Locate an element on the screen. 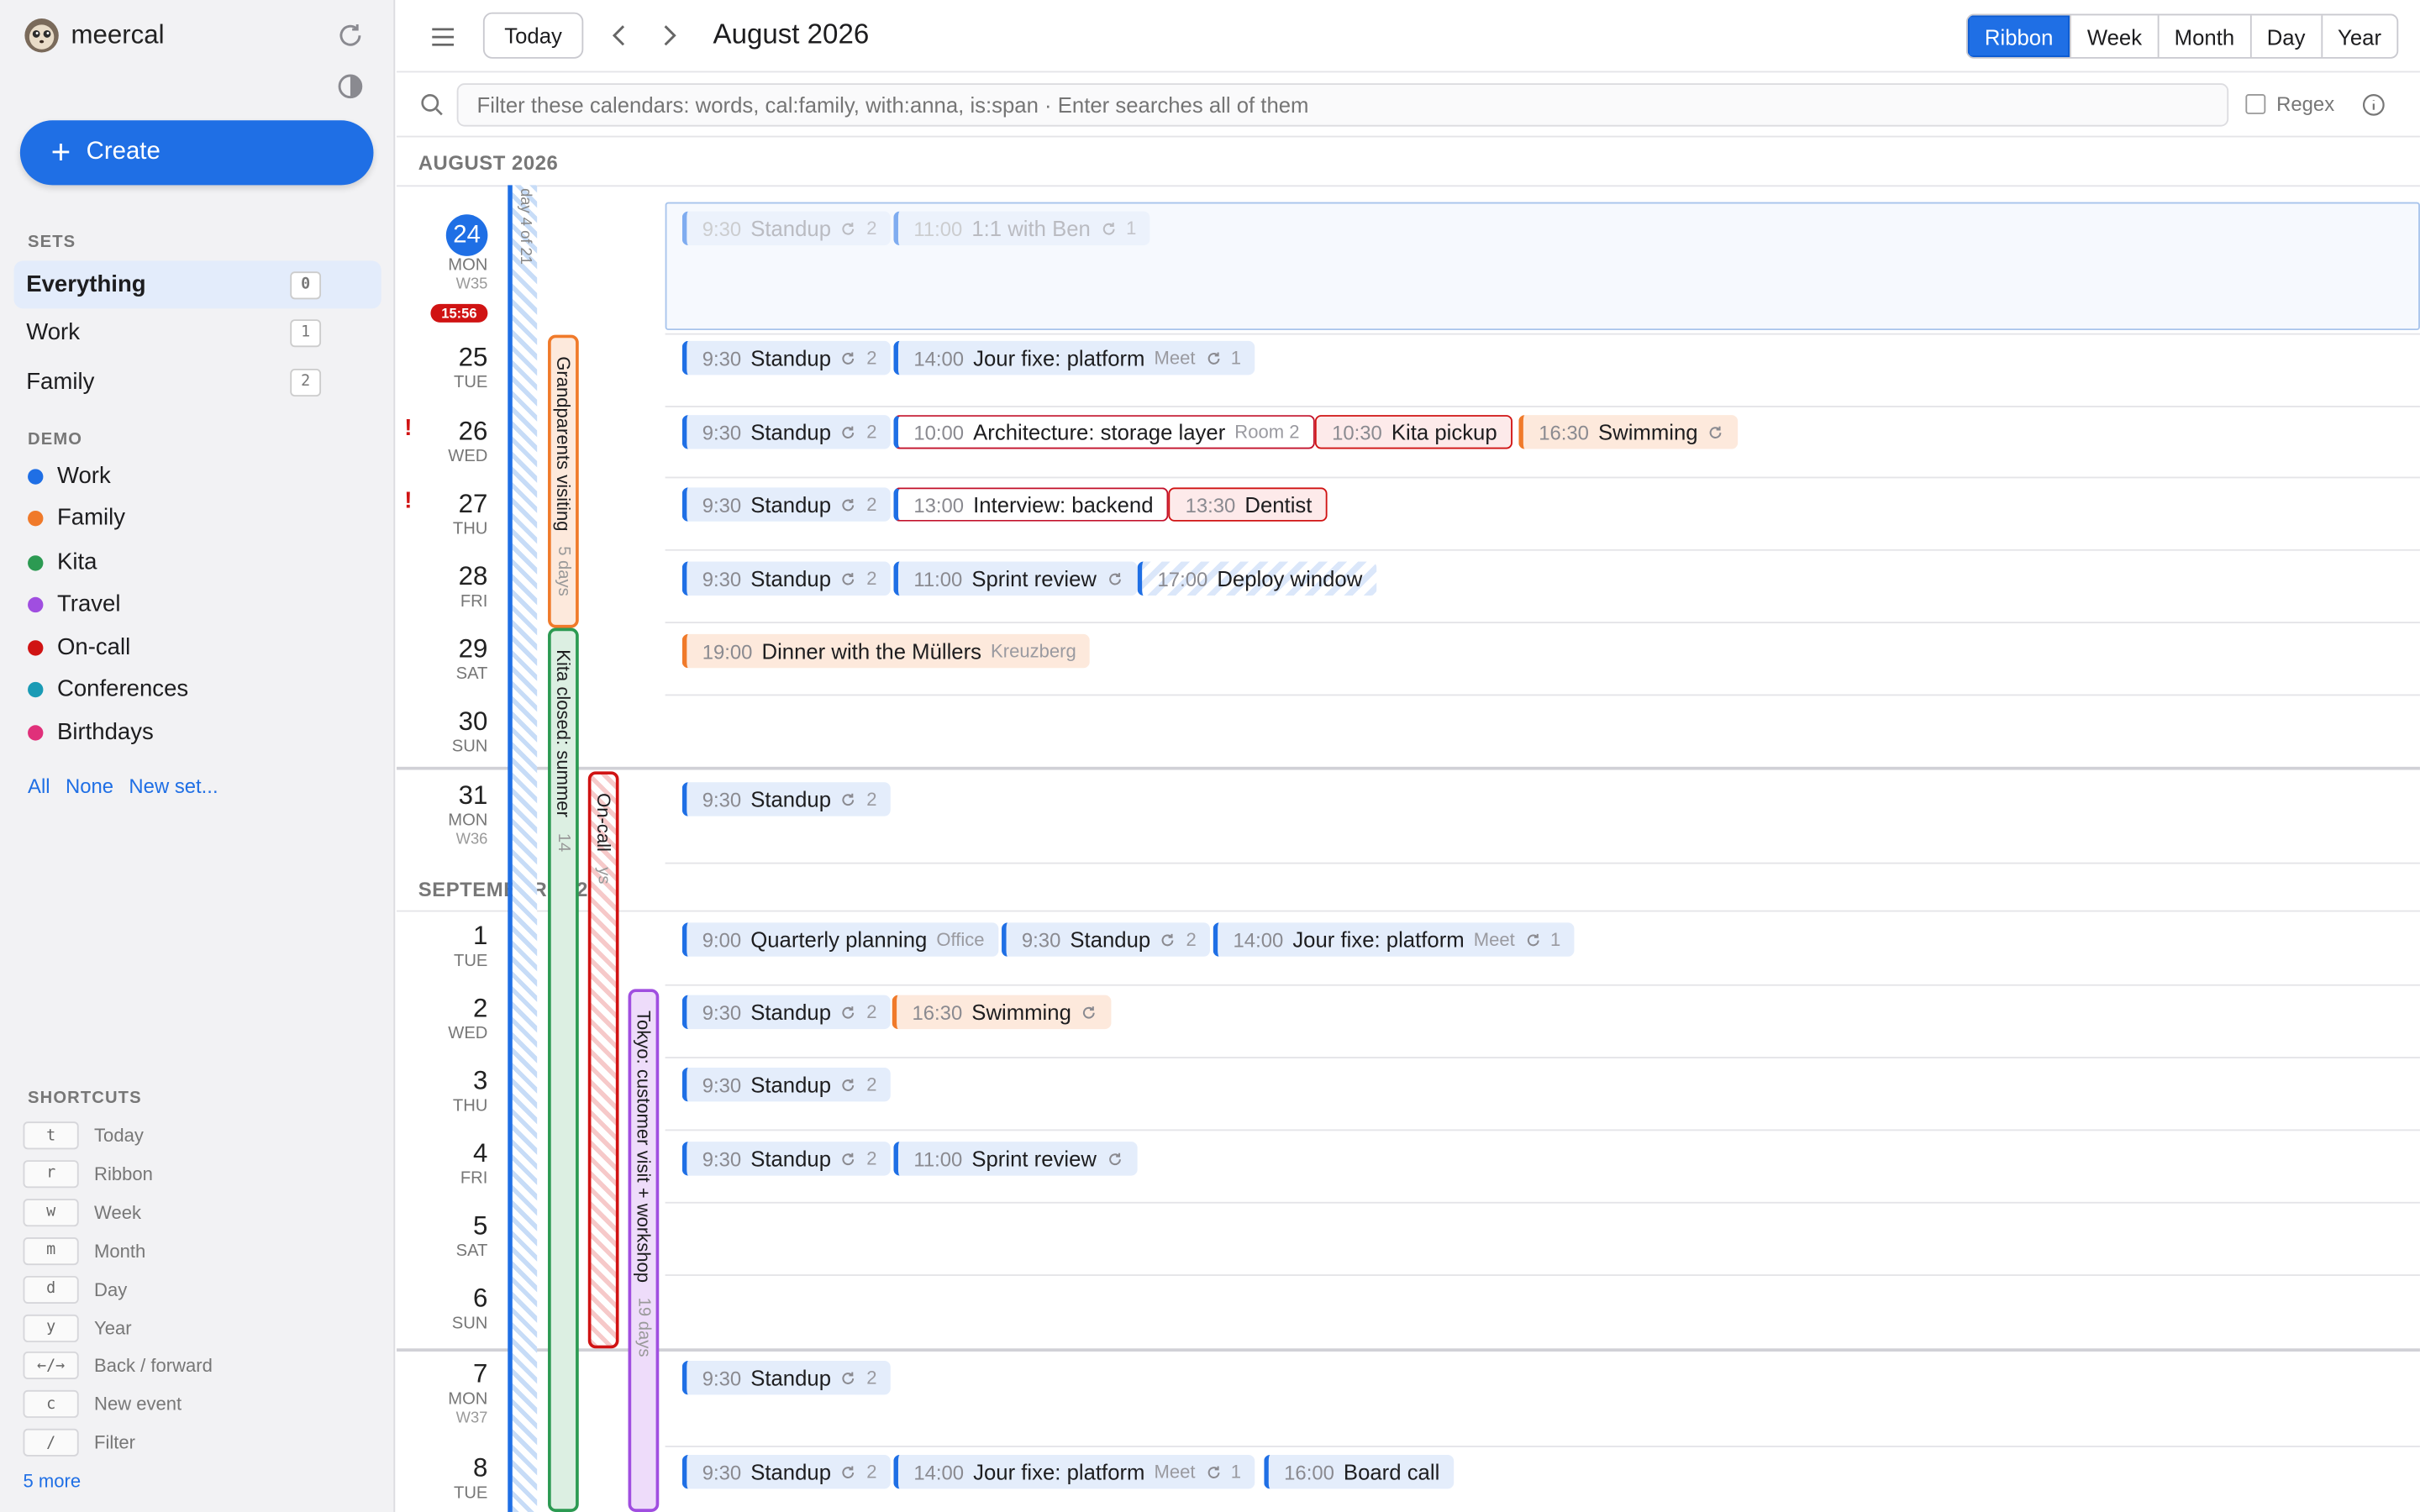 The image size is (2420, 1512). day-label: 30 SUN is located at coordinates (442, 732).